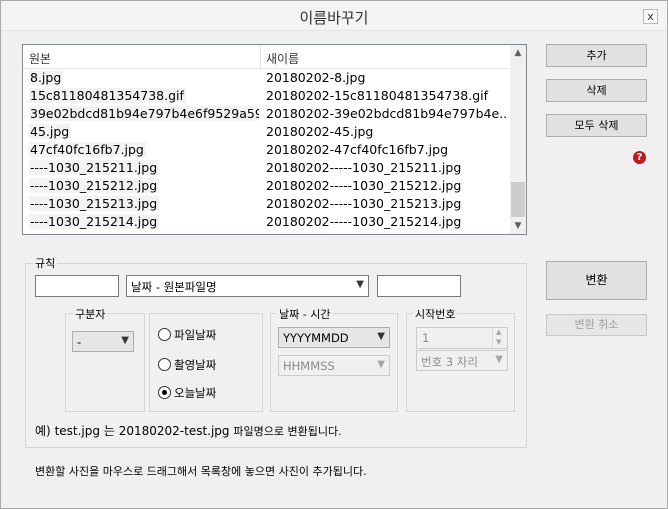  Describe the element at coordinates (650, 16) in the screenshot. I see `close-button: x` at that location.